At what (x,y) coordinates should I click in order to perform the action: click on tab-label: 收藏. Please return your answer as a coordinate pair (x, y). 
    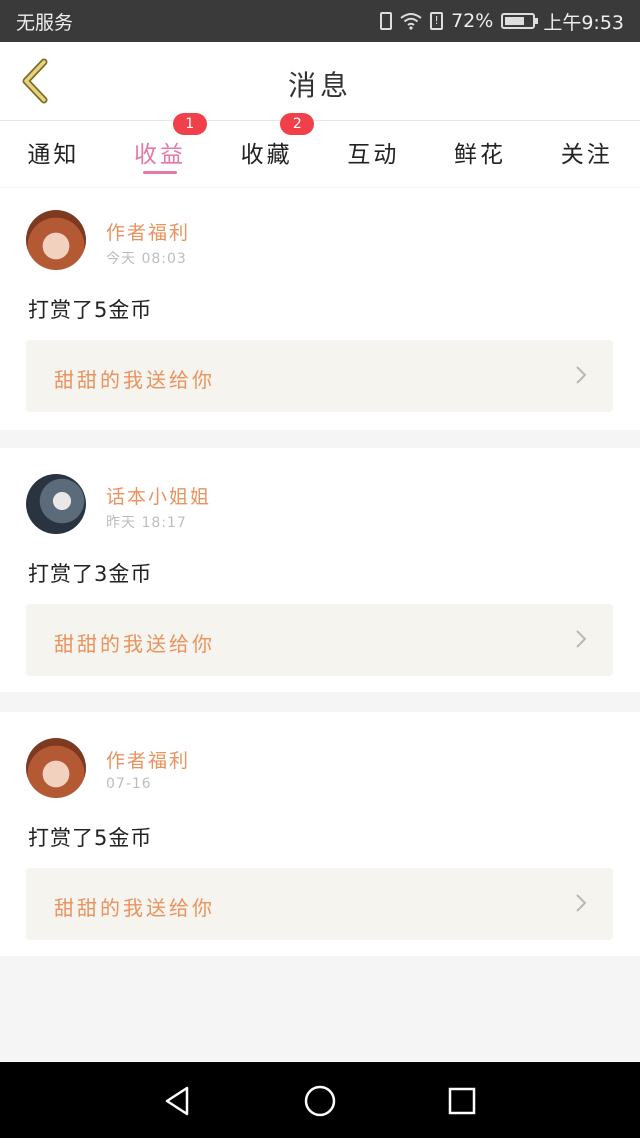
    Looking at the image, I should click on (266, 155).